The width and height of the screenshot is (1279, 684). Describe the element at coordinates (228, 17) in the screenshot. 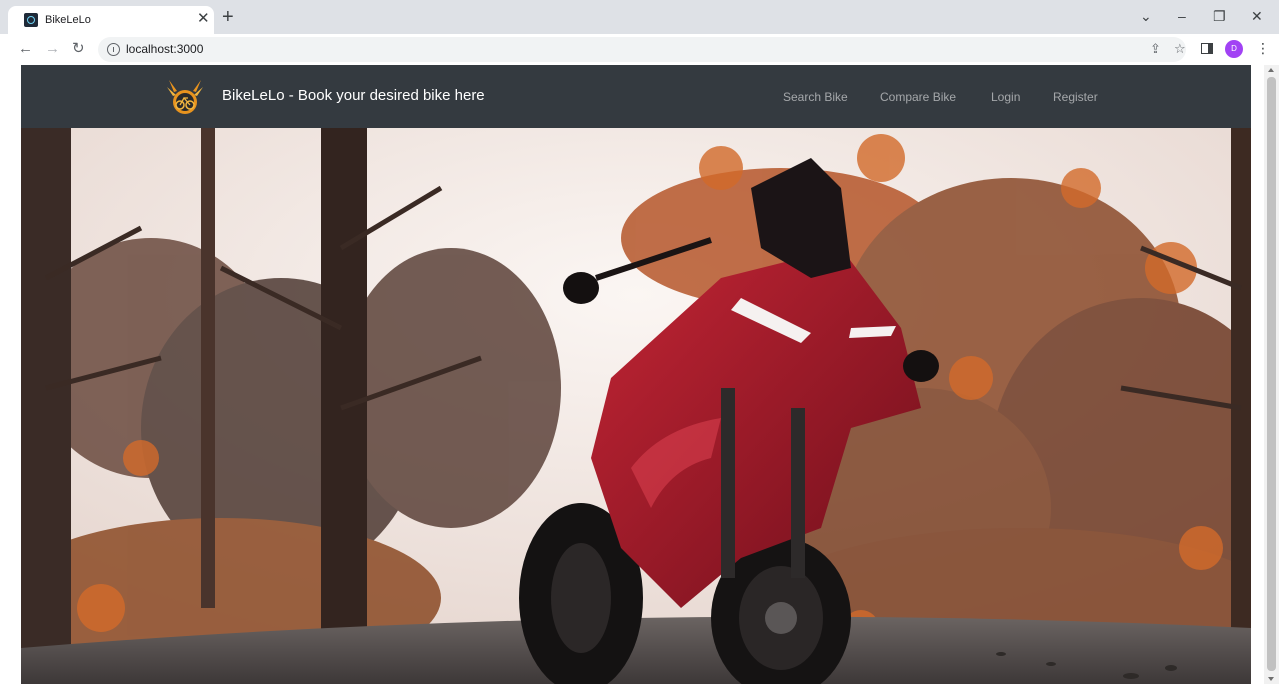

I see `new-tab-icon: +` at that location.